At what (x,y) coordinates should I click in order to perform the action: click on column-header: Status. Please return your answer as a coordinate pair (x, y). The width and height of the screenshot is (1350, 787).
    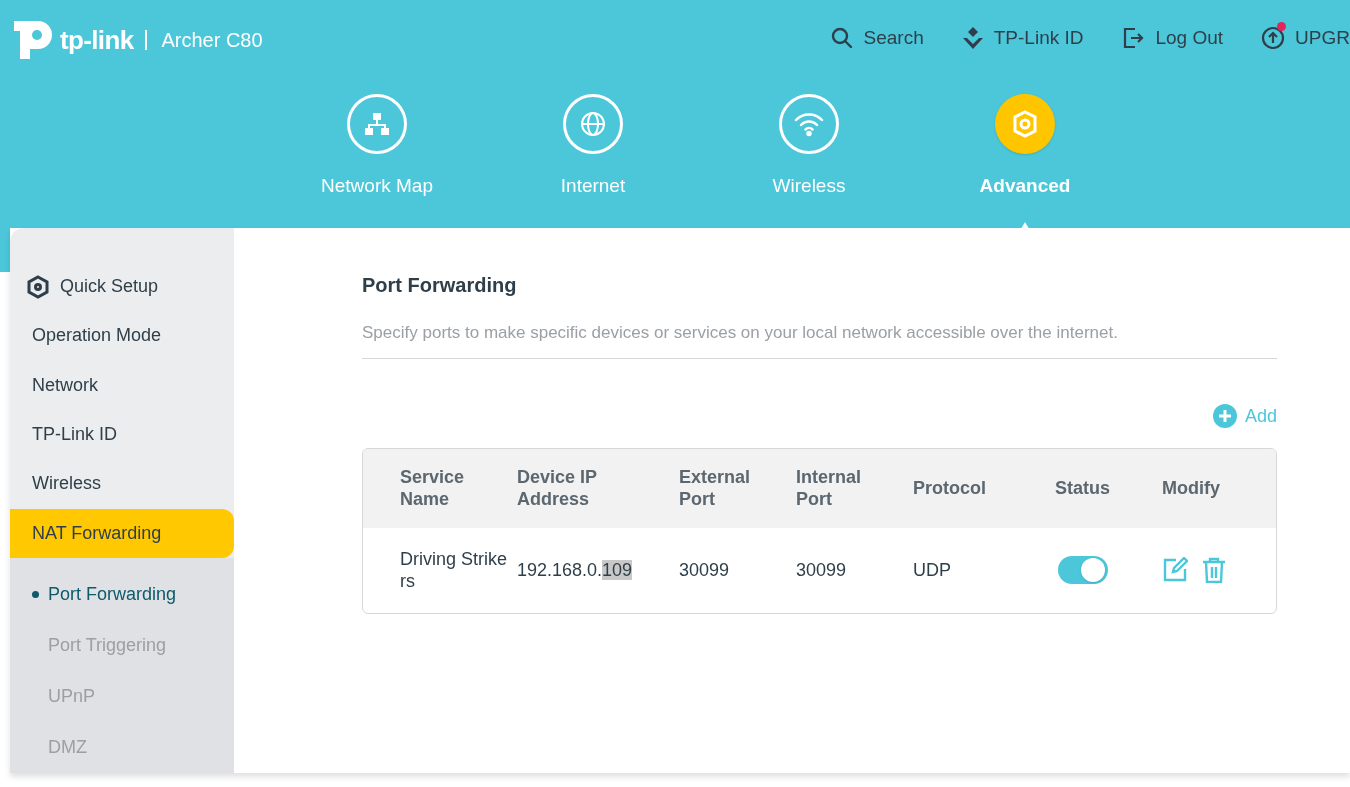
    Looking at the image, I should click on (1083, 488).